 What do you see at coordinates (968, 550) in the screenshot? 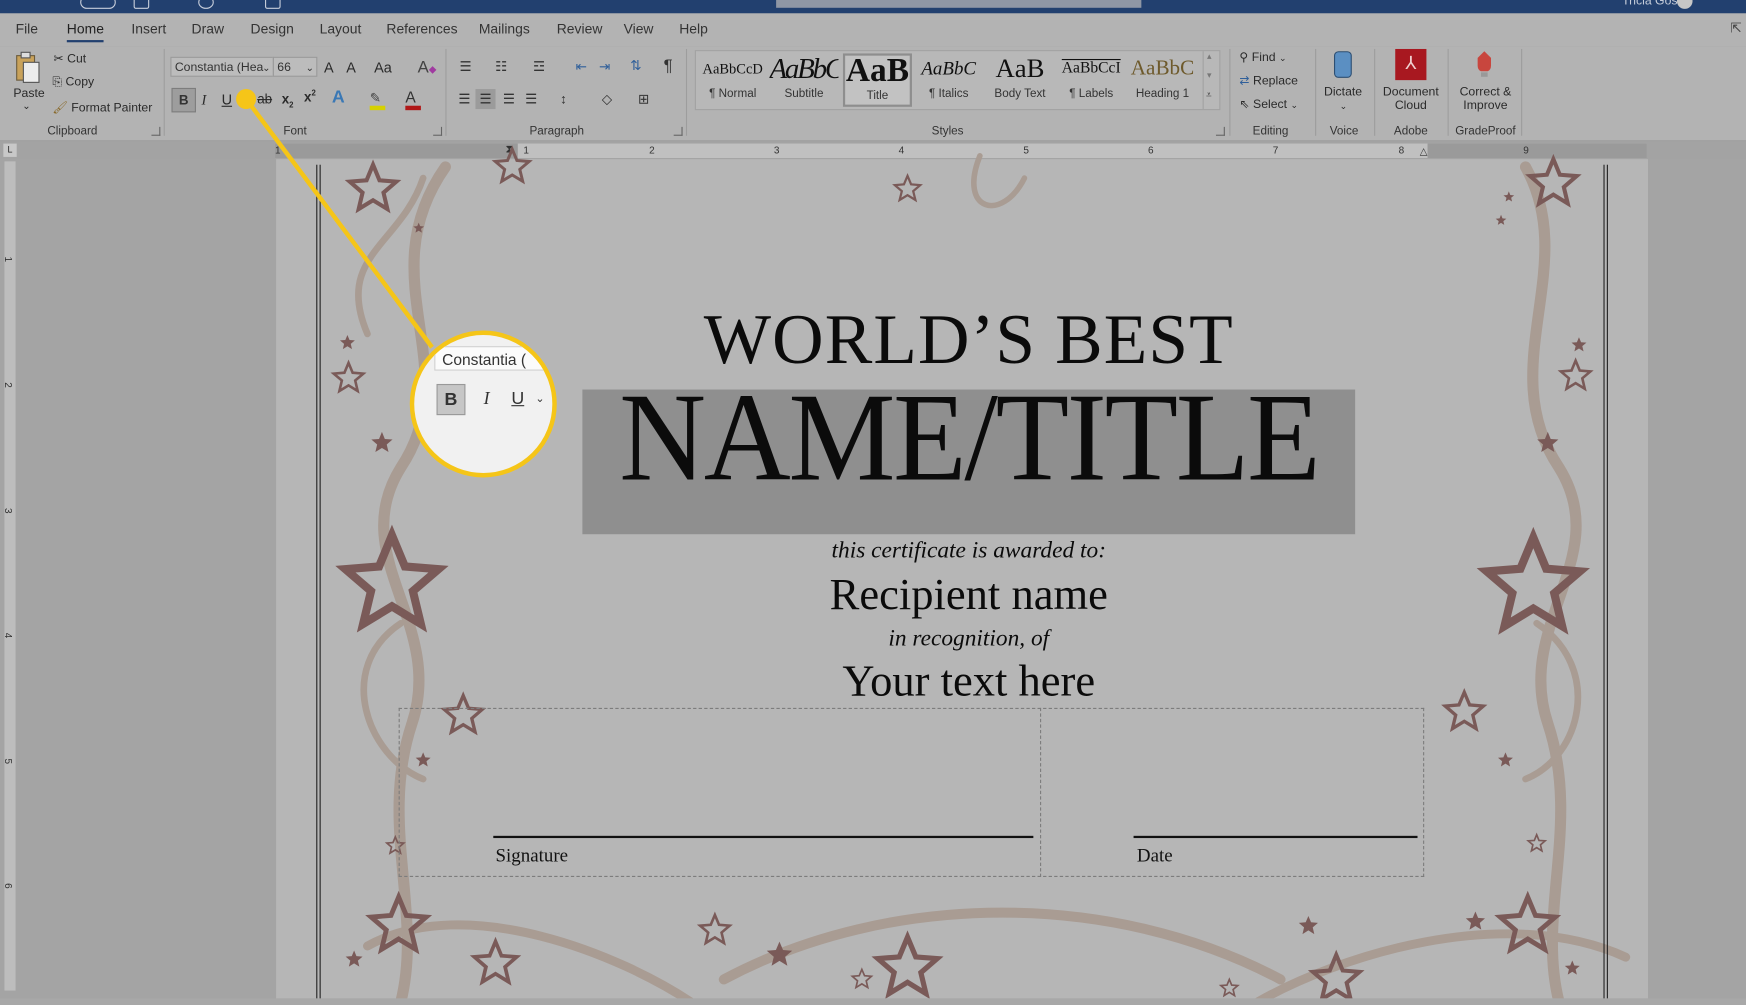
I see `awarded-text: this certificate is awarded to:` at bounding box center [968, 550].